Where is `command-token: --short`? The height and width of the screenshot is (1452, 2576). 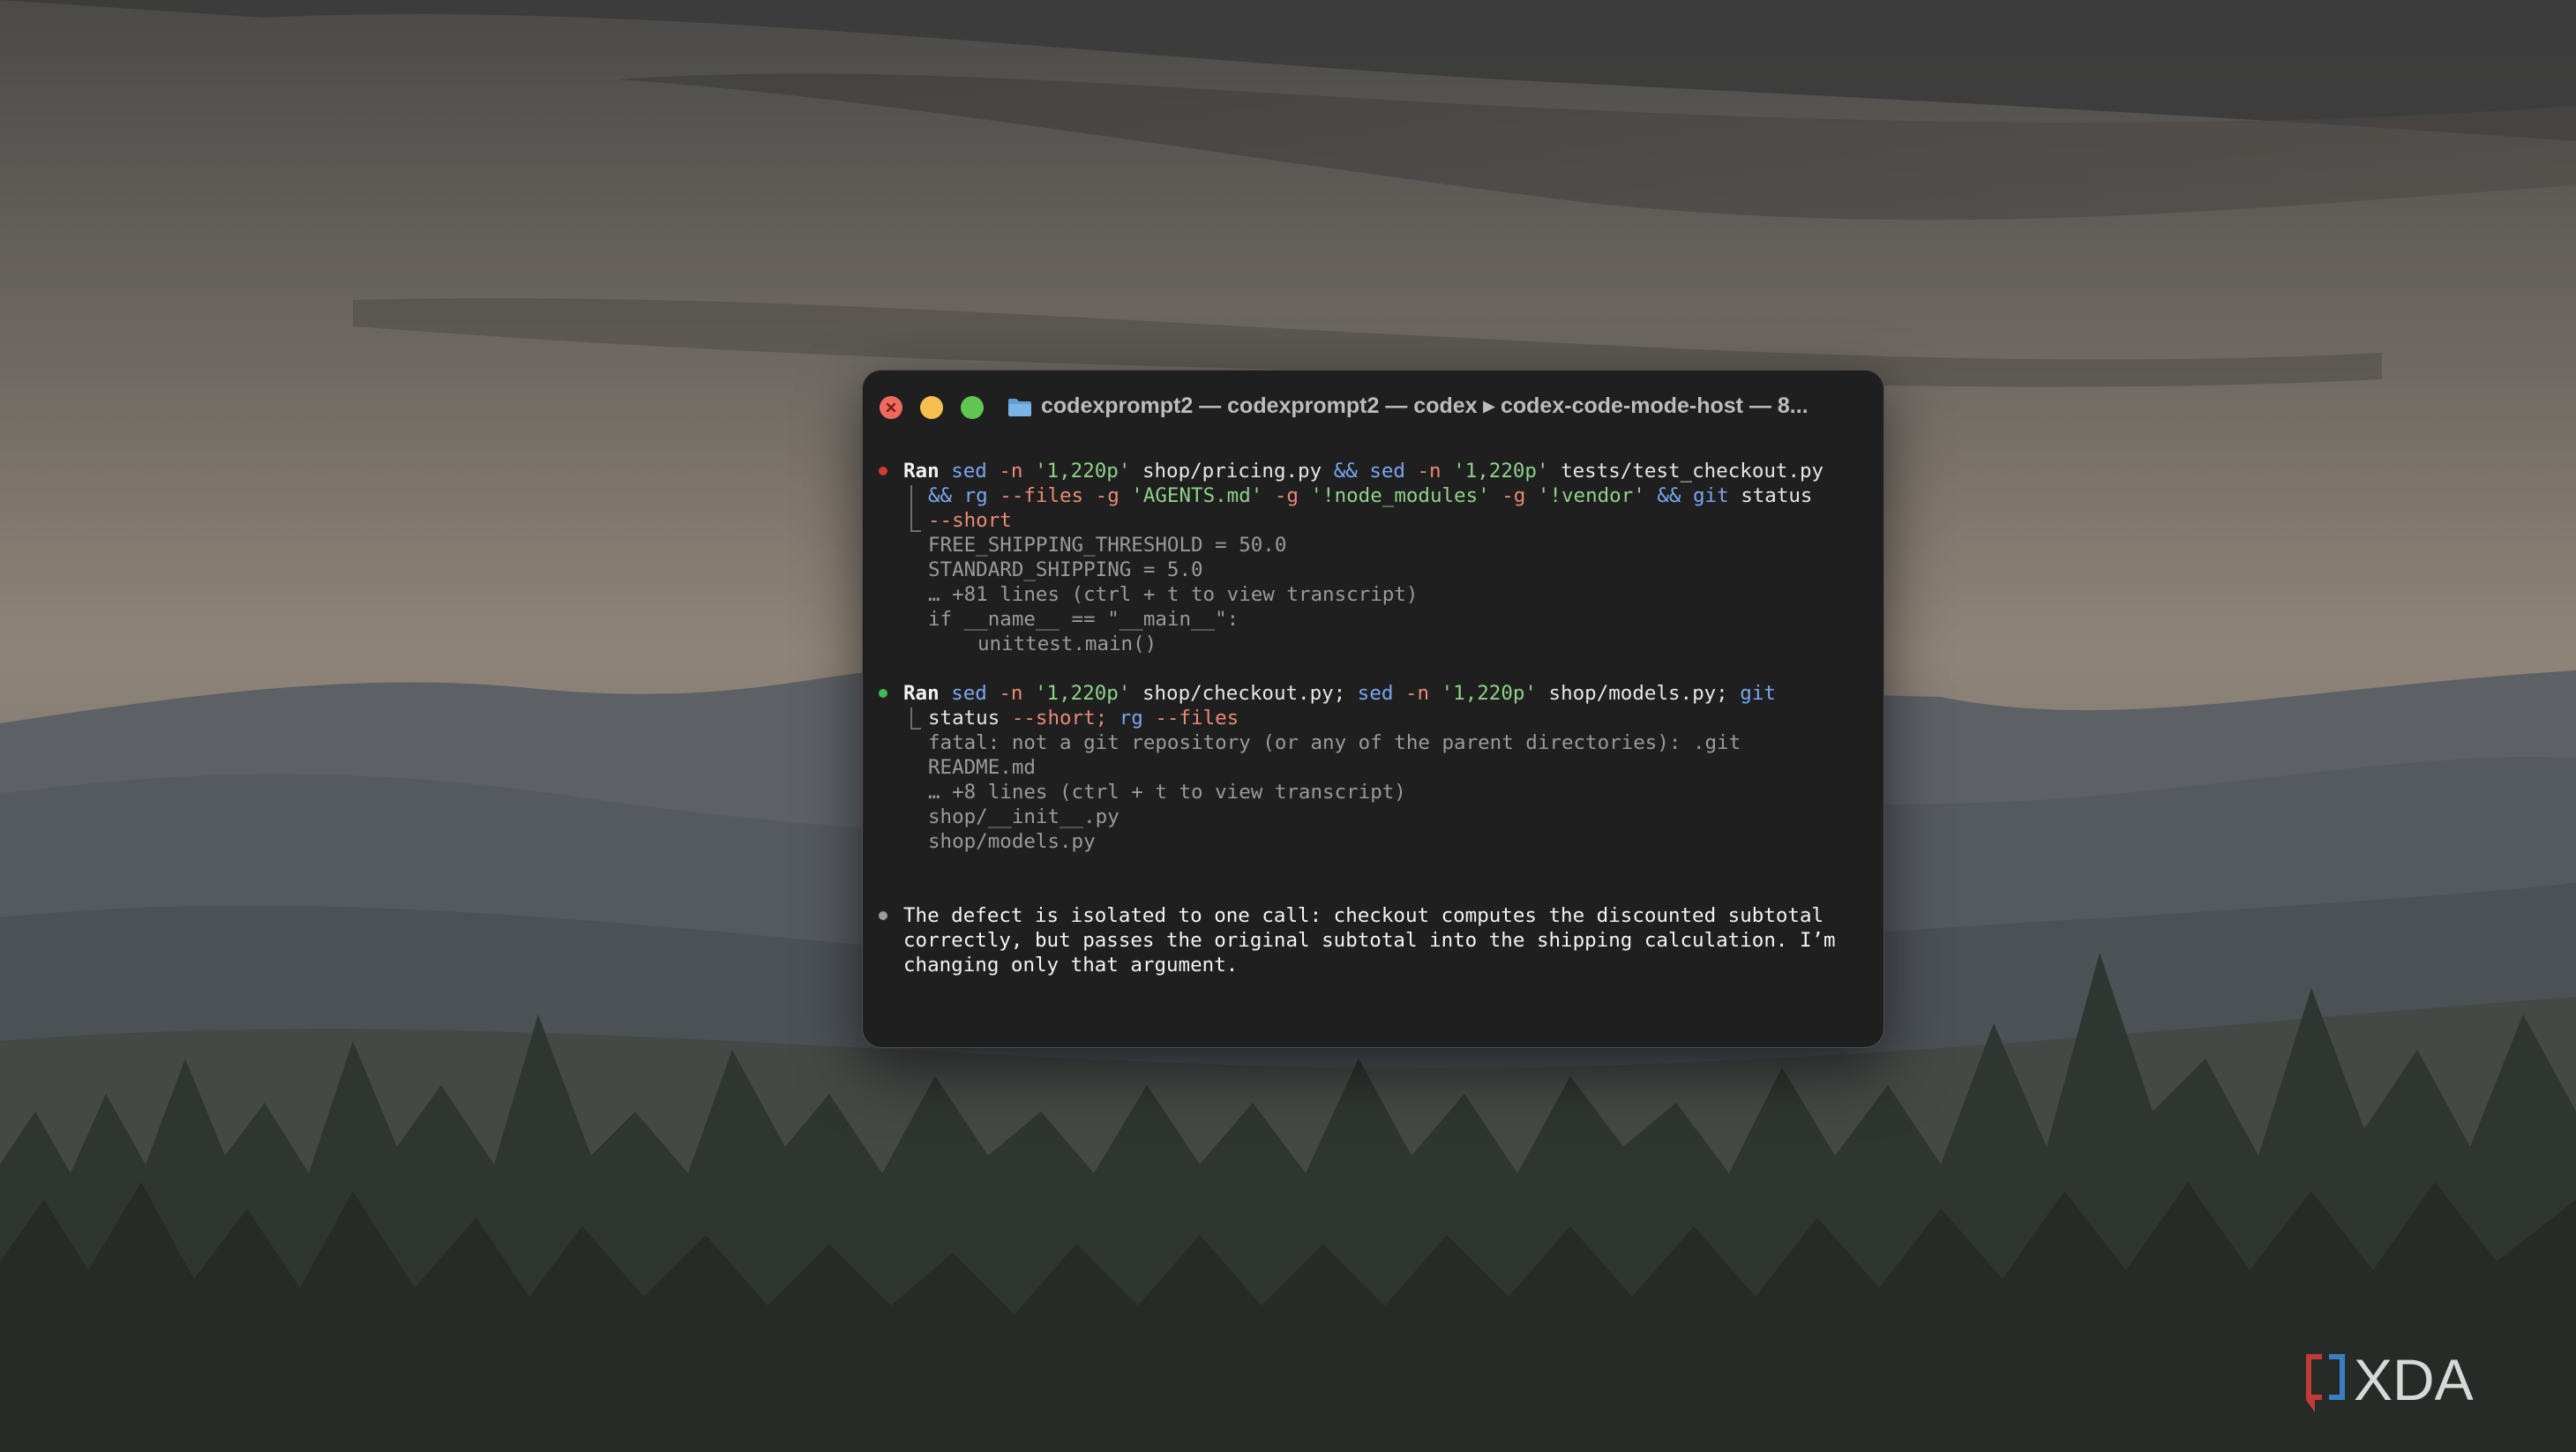
command-token: --short is located at coordinates (970, 521).